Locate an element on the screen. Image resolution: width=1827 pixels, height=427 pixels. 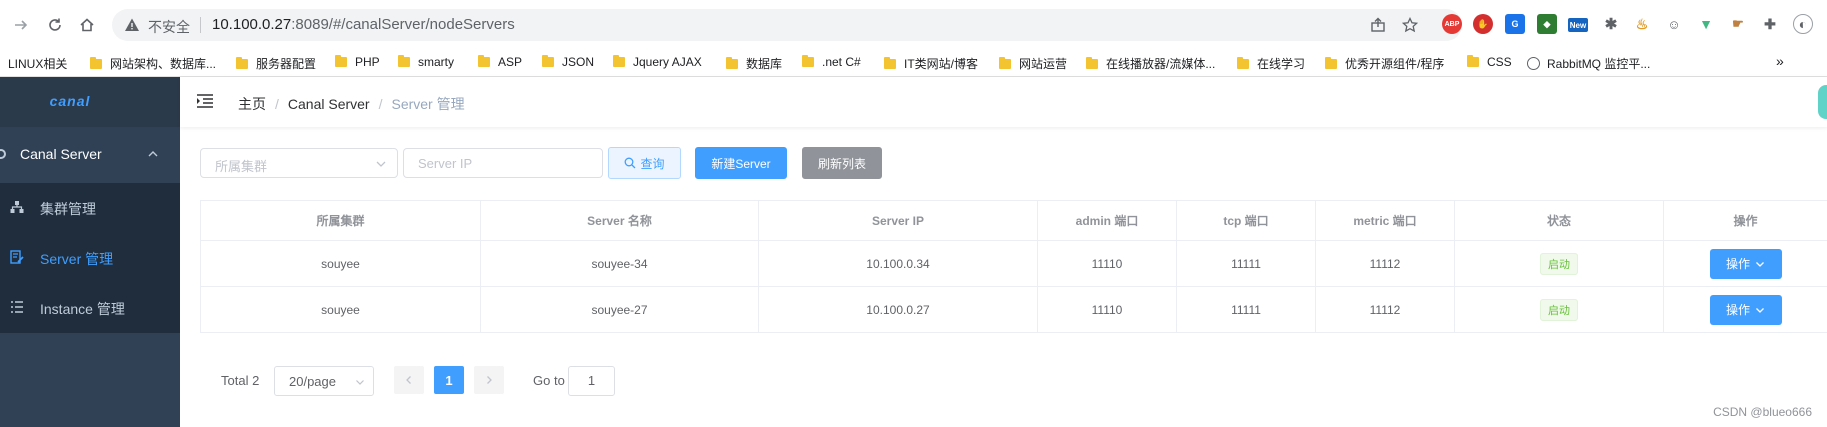
star-icon is located at coordinates (1410, 25).